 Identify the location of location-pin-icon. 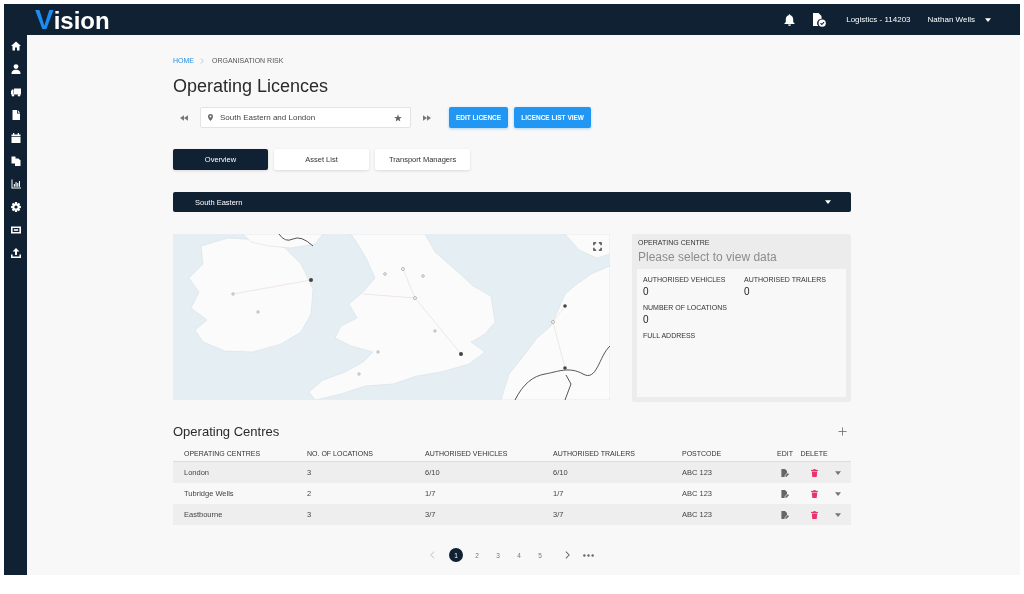
(210, 117).